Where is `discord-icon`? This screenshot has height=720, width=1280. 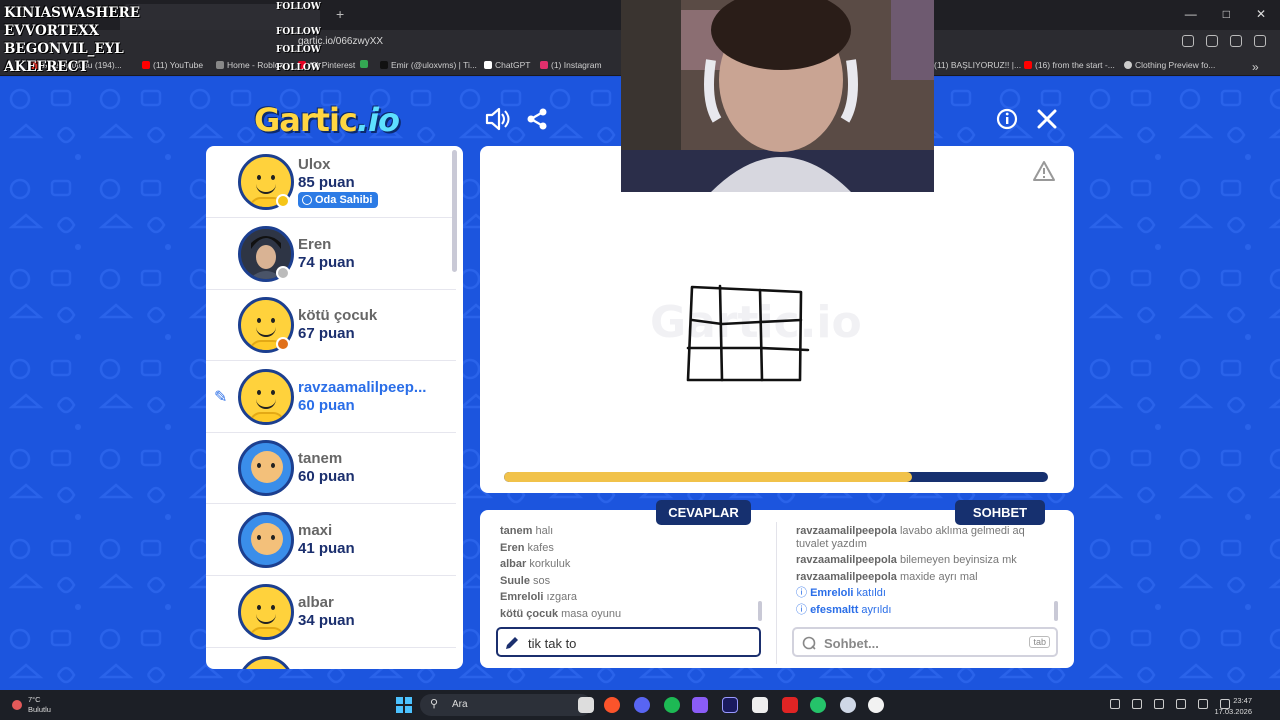
discord-icon is located at coordinates (642, 705).